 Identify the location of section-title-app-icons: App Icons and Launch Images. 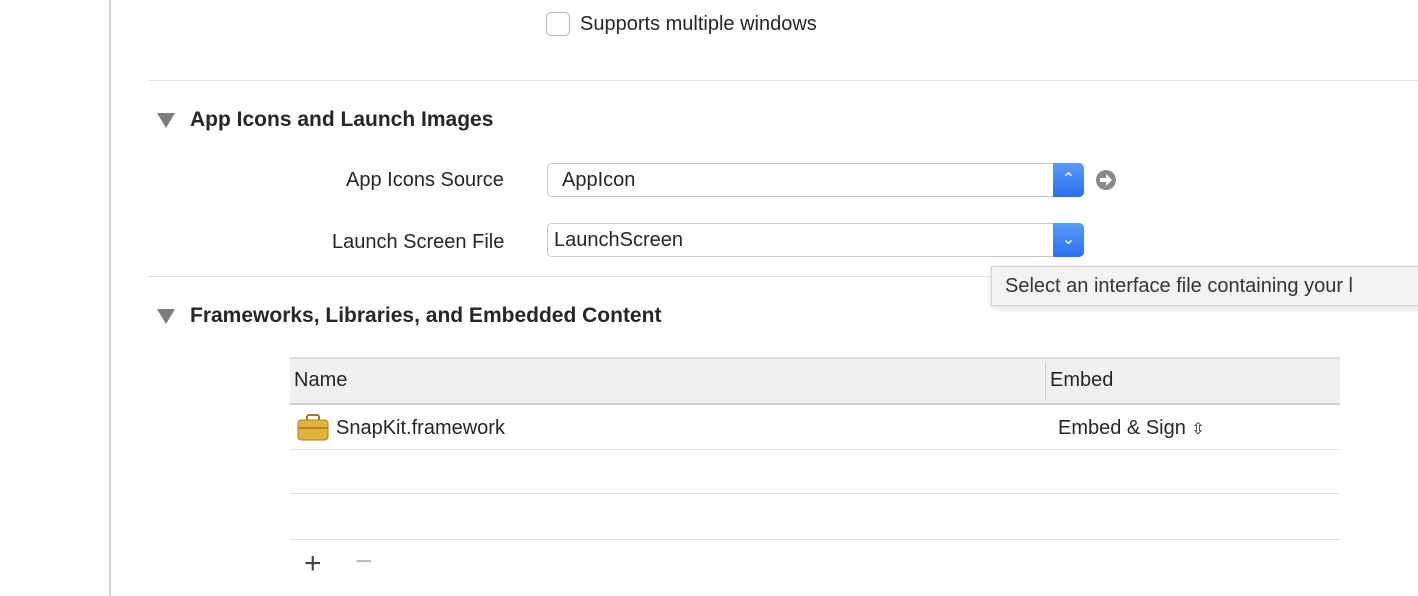
(342, 119).